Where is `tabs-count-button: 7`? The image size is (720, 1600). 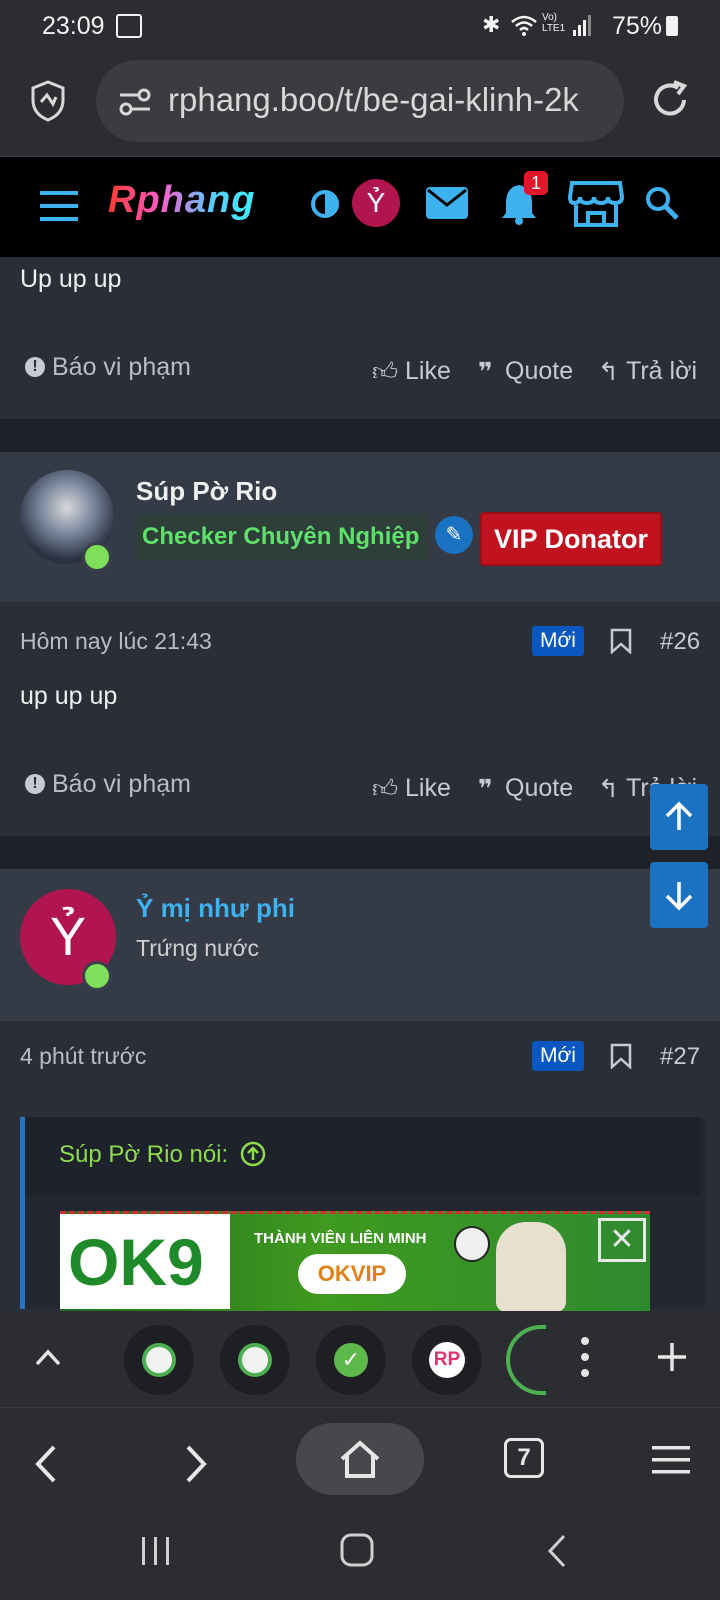 tabs-count-button: 7 is located at coordinates (524, 1458).